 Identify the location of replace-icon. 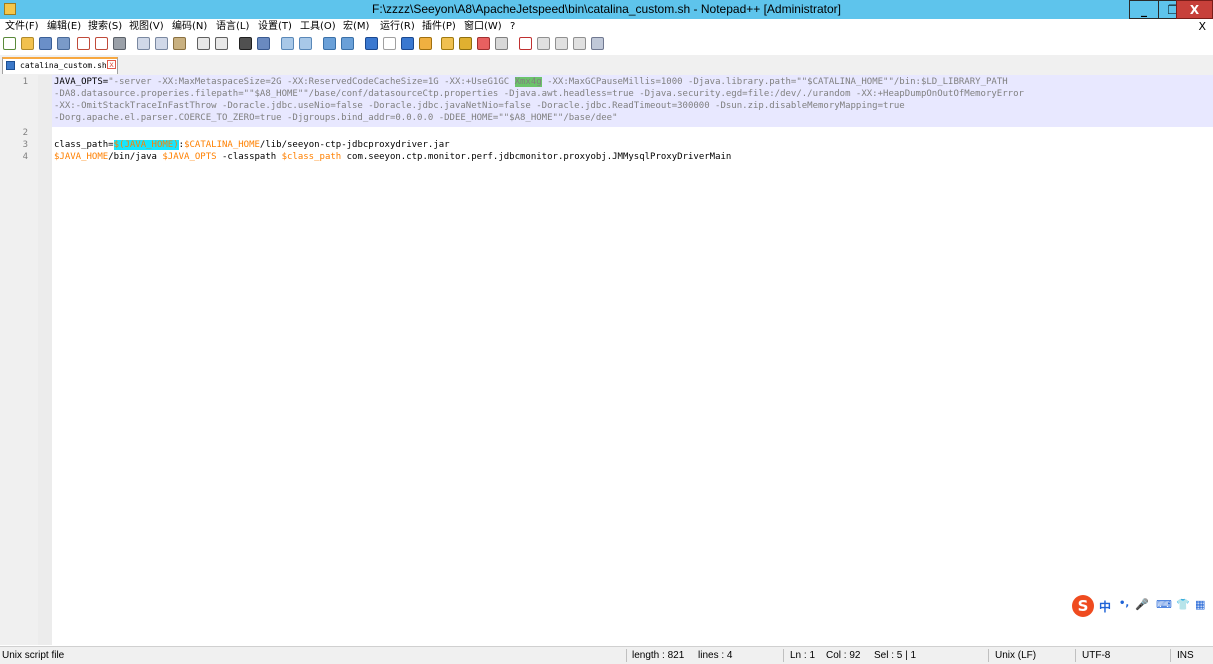
(263, 43).